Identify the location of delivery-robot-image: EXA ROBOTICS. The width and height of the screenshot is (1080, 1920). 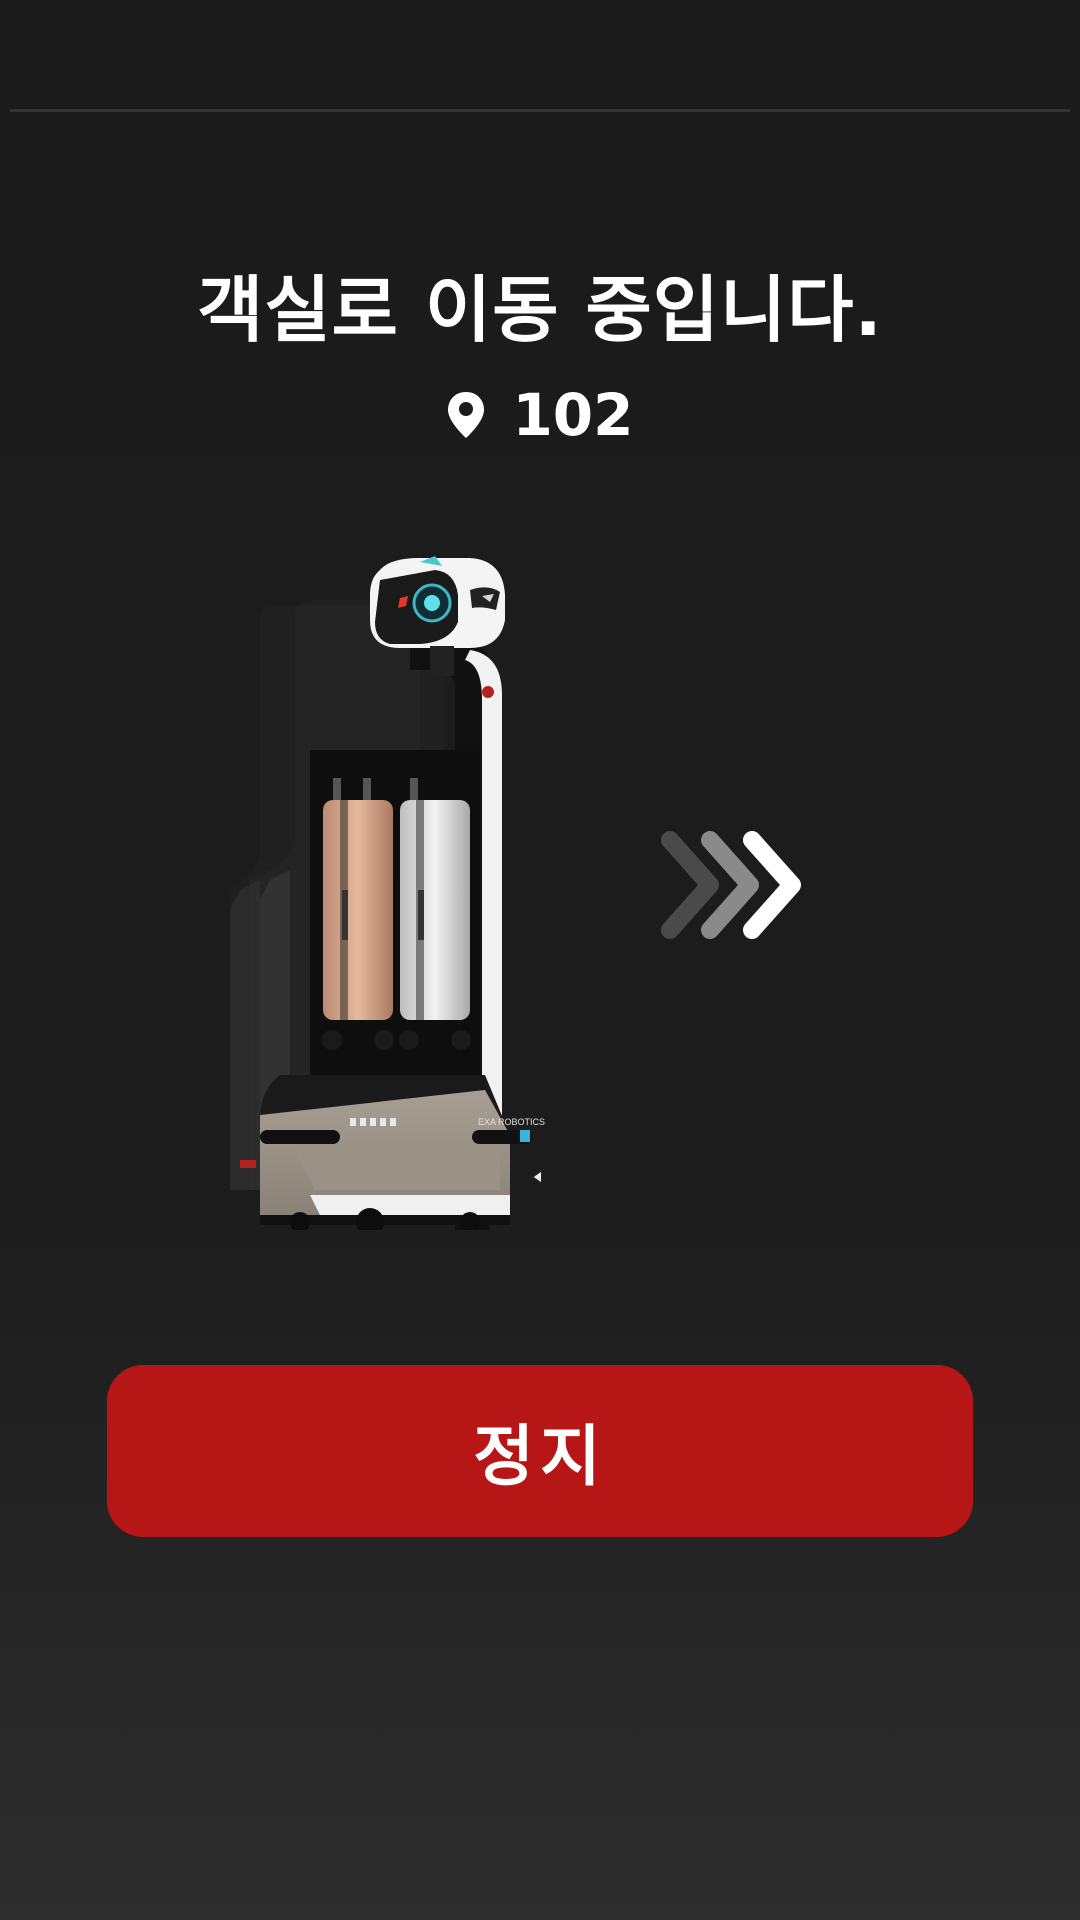
(387, 893).